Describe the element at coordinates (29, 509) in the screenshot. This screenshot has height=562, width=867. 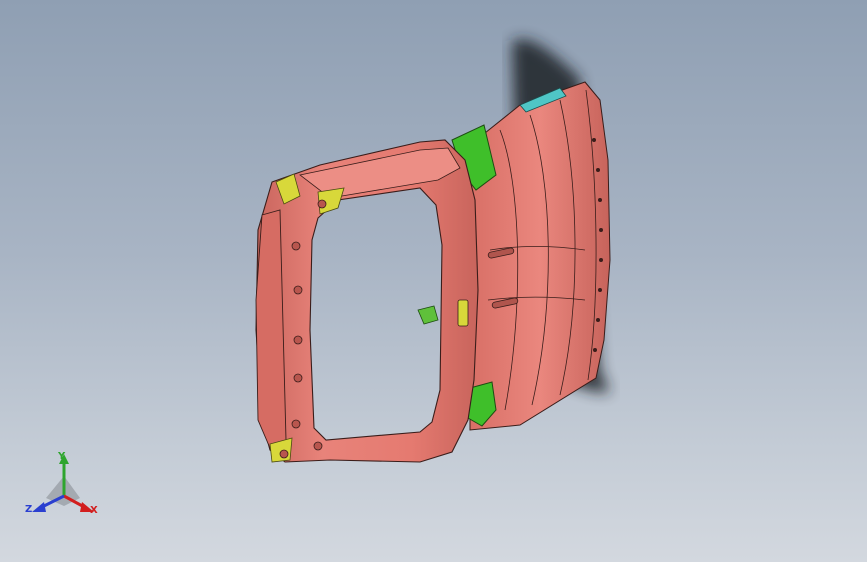
I see `z-axis-label: Z` at that location.